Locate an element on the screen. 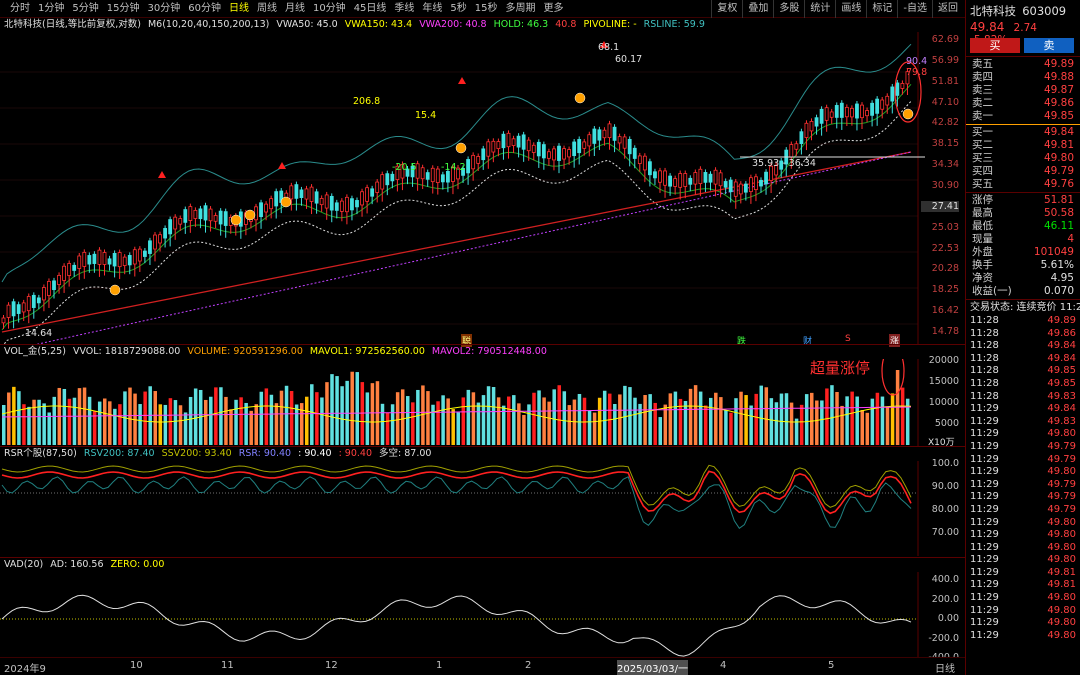  tick-row: 11:28 49.86 is located at coordinates (1023, 334).